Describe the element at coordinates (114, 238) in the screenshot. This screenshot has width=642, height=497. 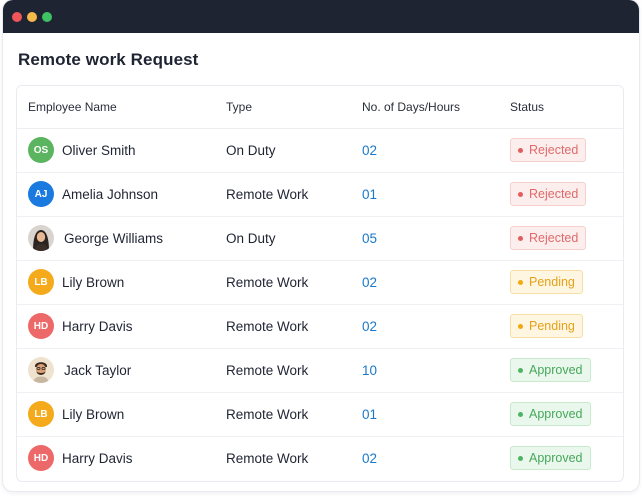
I see `employee-name: George Williams` at that location.